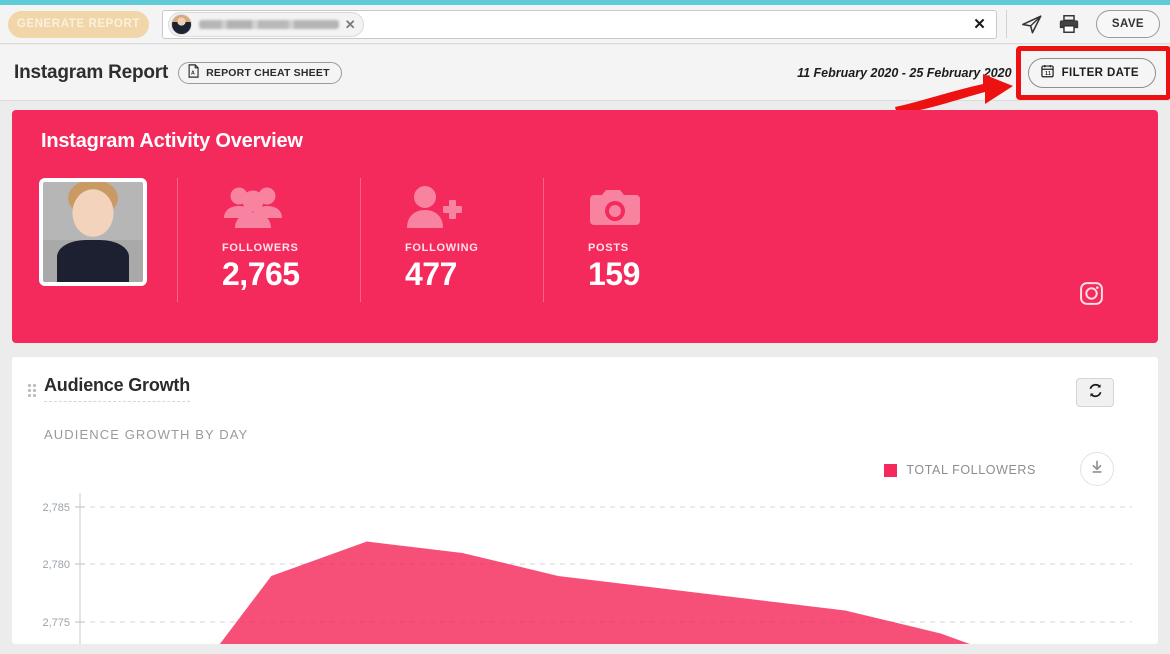  I want to click on account-search-field: ✕ ✕, so click(579, 24).